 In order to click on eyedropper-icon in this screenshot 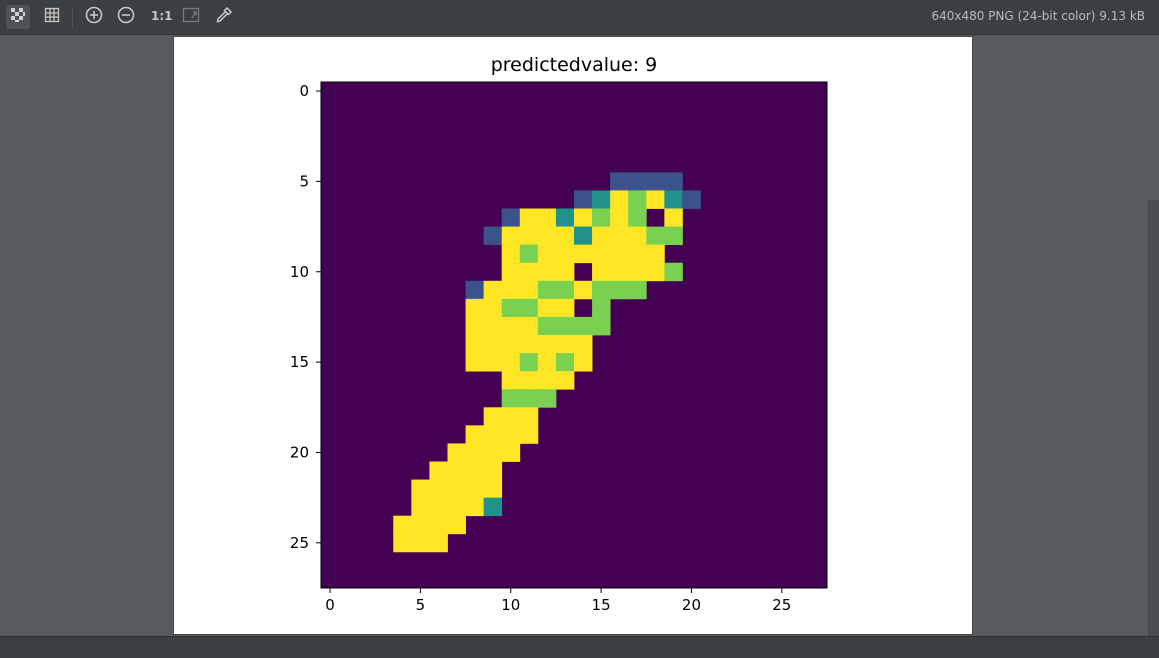, I will do `click(224, 17)`.